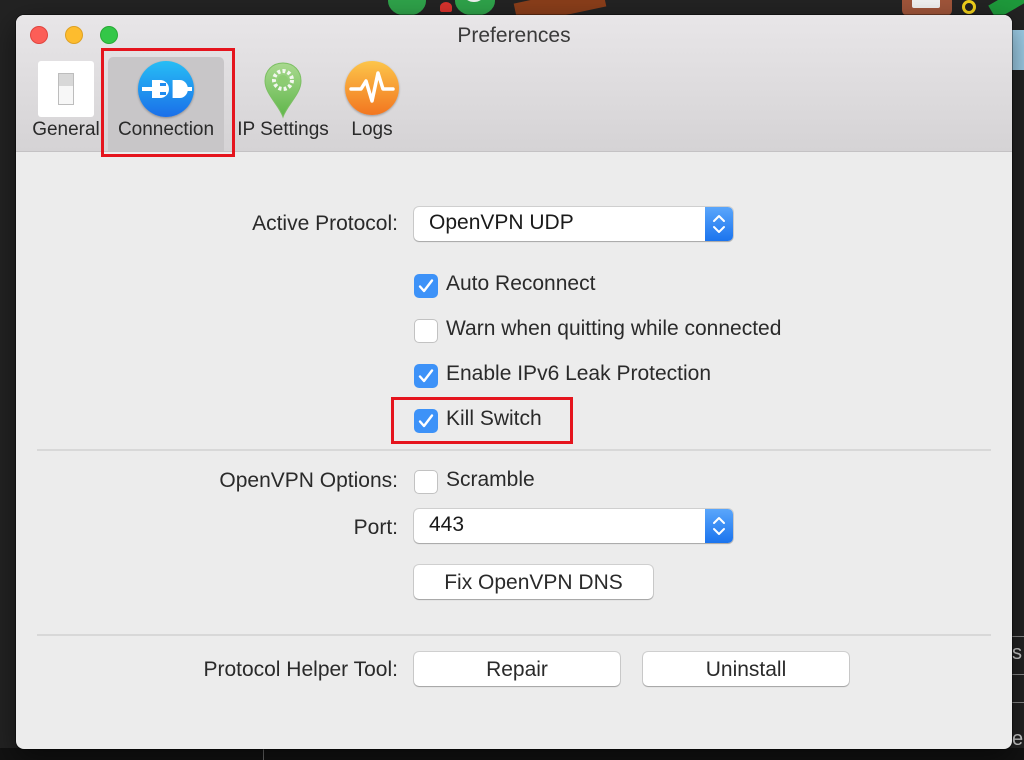 The width and height of the screenshot is (1024, 760). What do you see at coordinates (501, 222) in the screenshot?
I see `active-protocol-value: OpenVPN UDP` at bounding box center [501, 222].